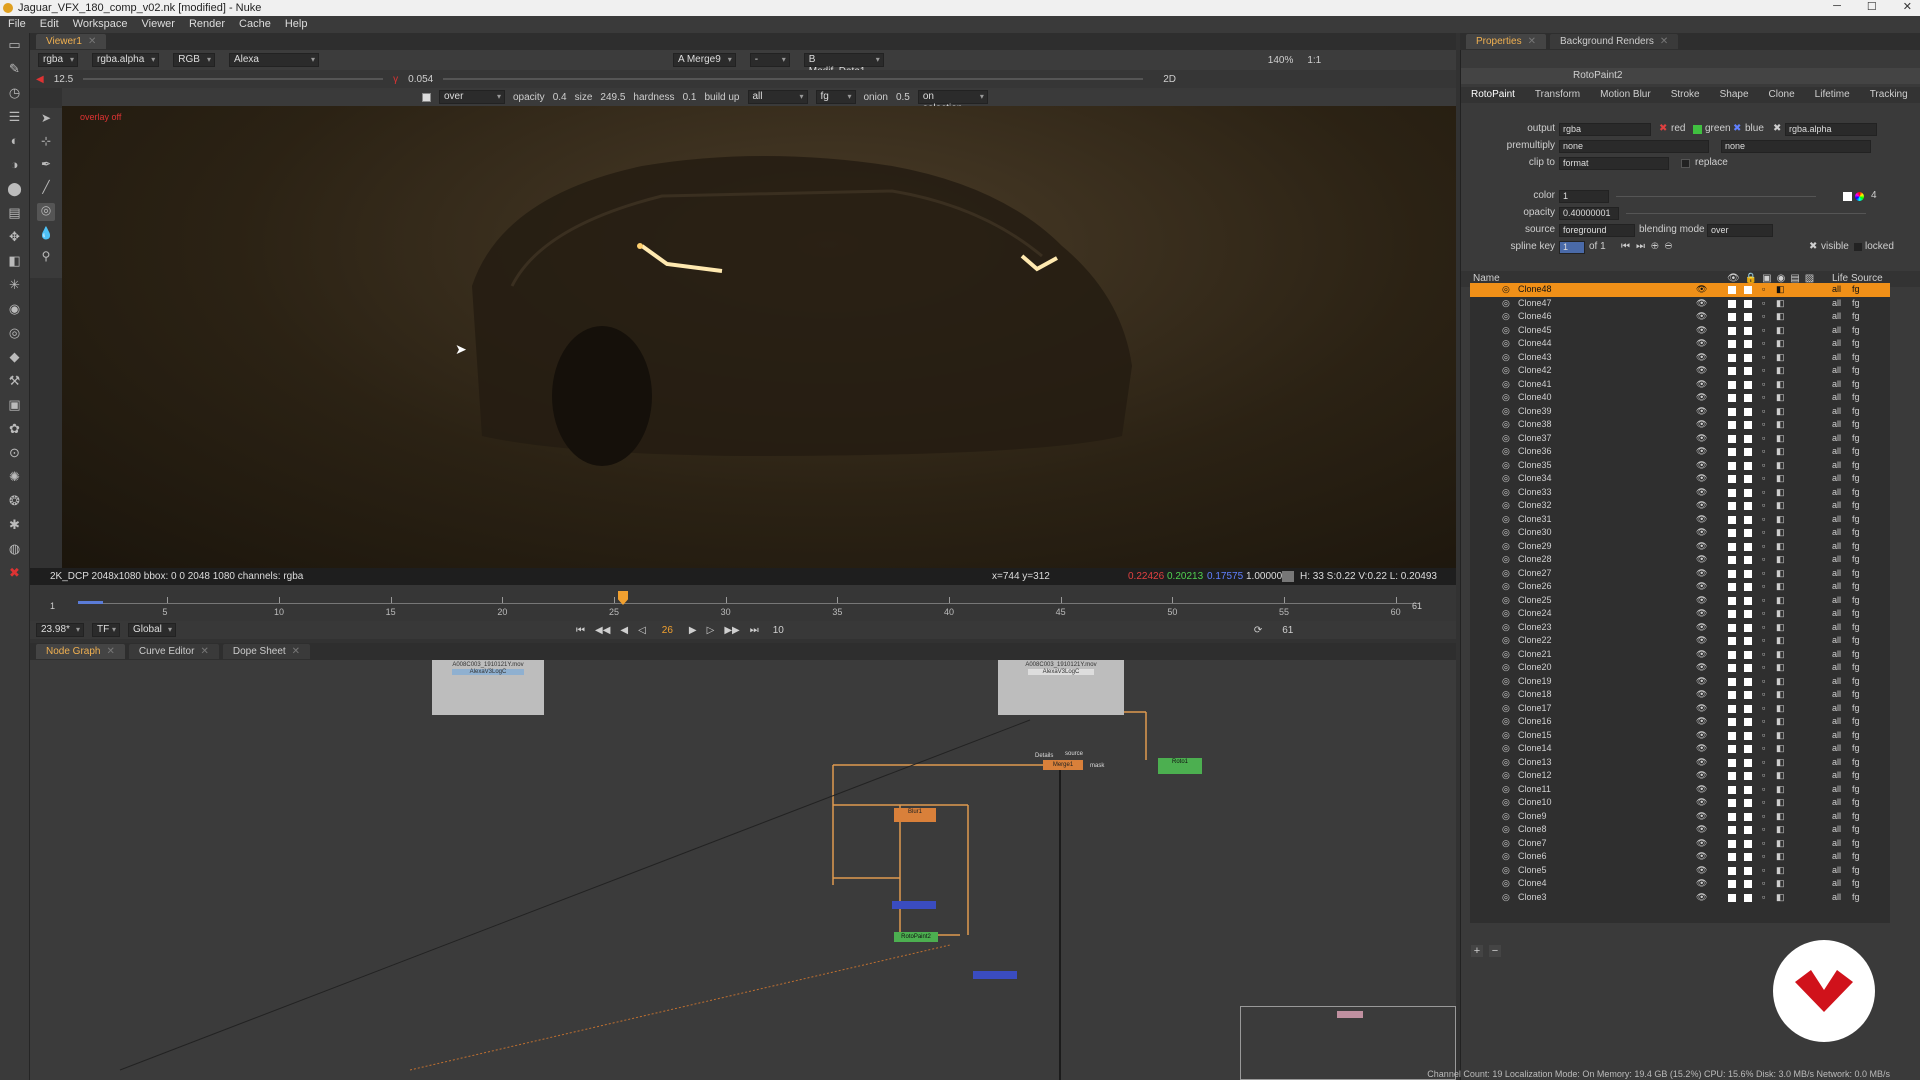 Image resolution: width=1920 pixels, height=1080 pixels. I want to click on pixelfudger-icon: ◍, so click(15, 549).